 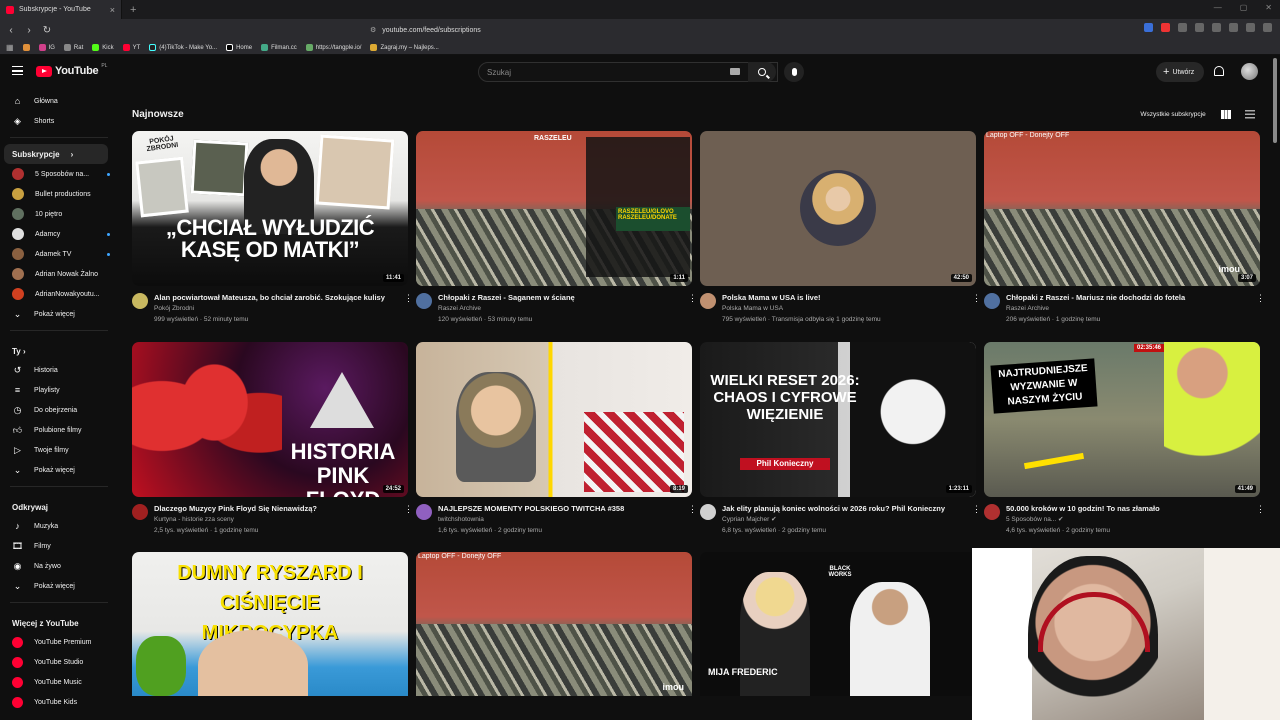 What do you see at coordinates (103, 47) in the screenshot?
I see `bookmark: Kick` at bounding box center [103, 47].